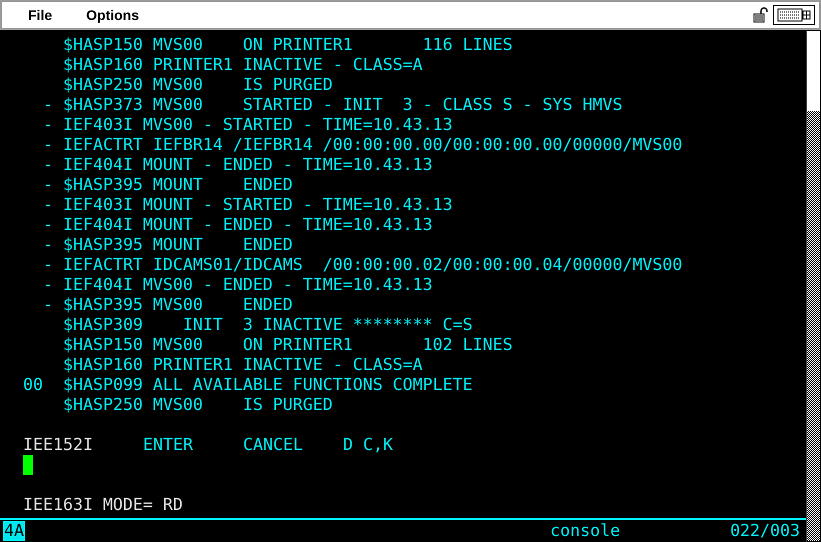 The height and width of the screenshot is (542, 821). What do you see at coordinates (342, 105) in the screenshot?
I see `console-message: $HASP373 MVS00 STARTED - INIT 3 - CLASS S - SYS HMVS` at bounding box center [342, 105].